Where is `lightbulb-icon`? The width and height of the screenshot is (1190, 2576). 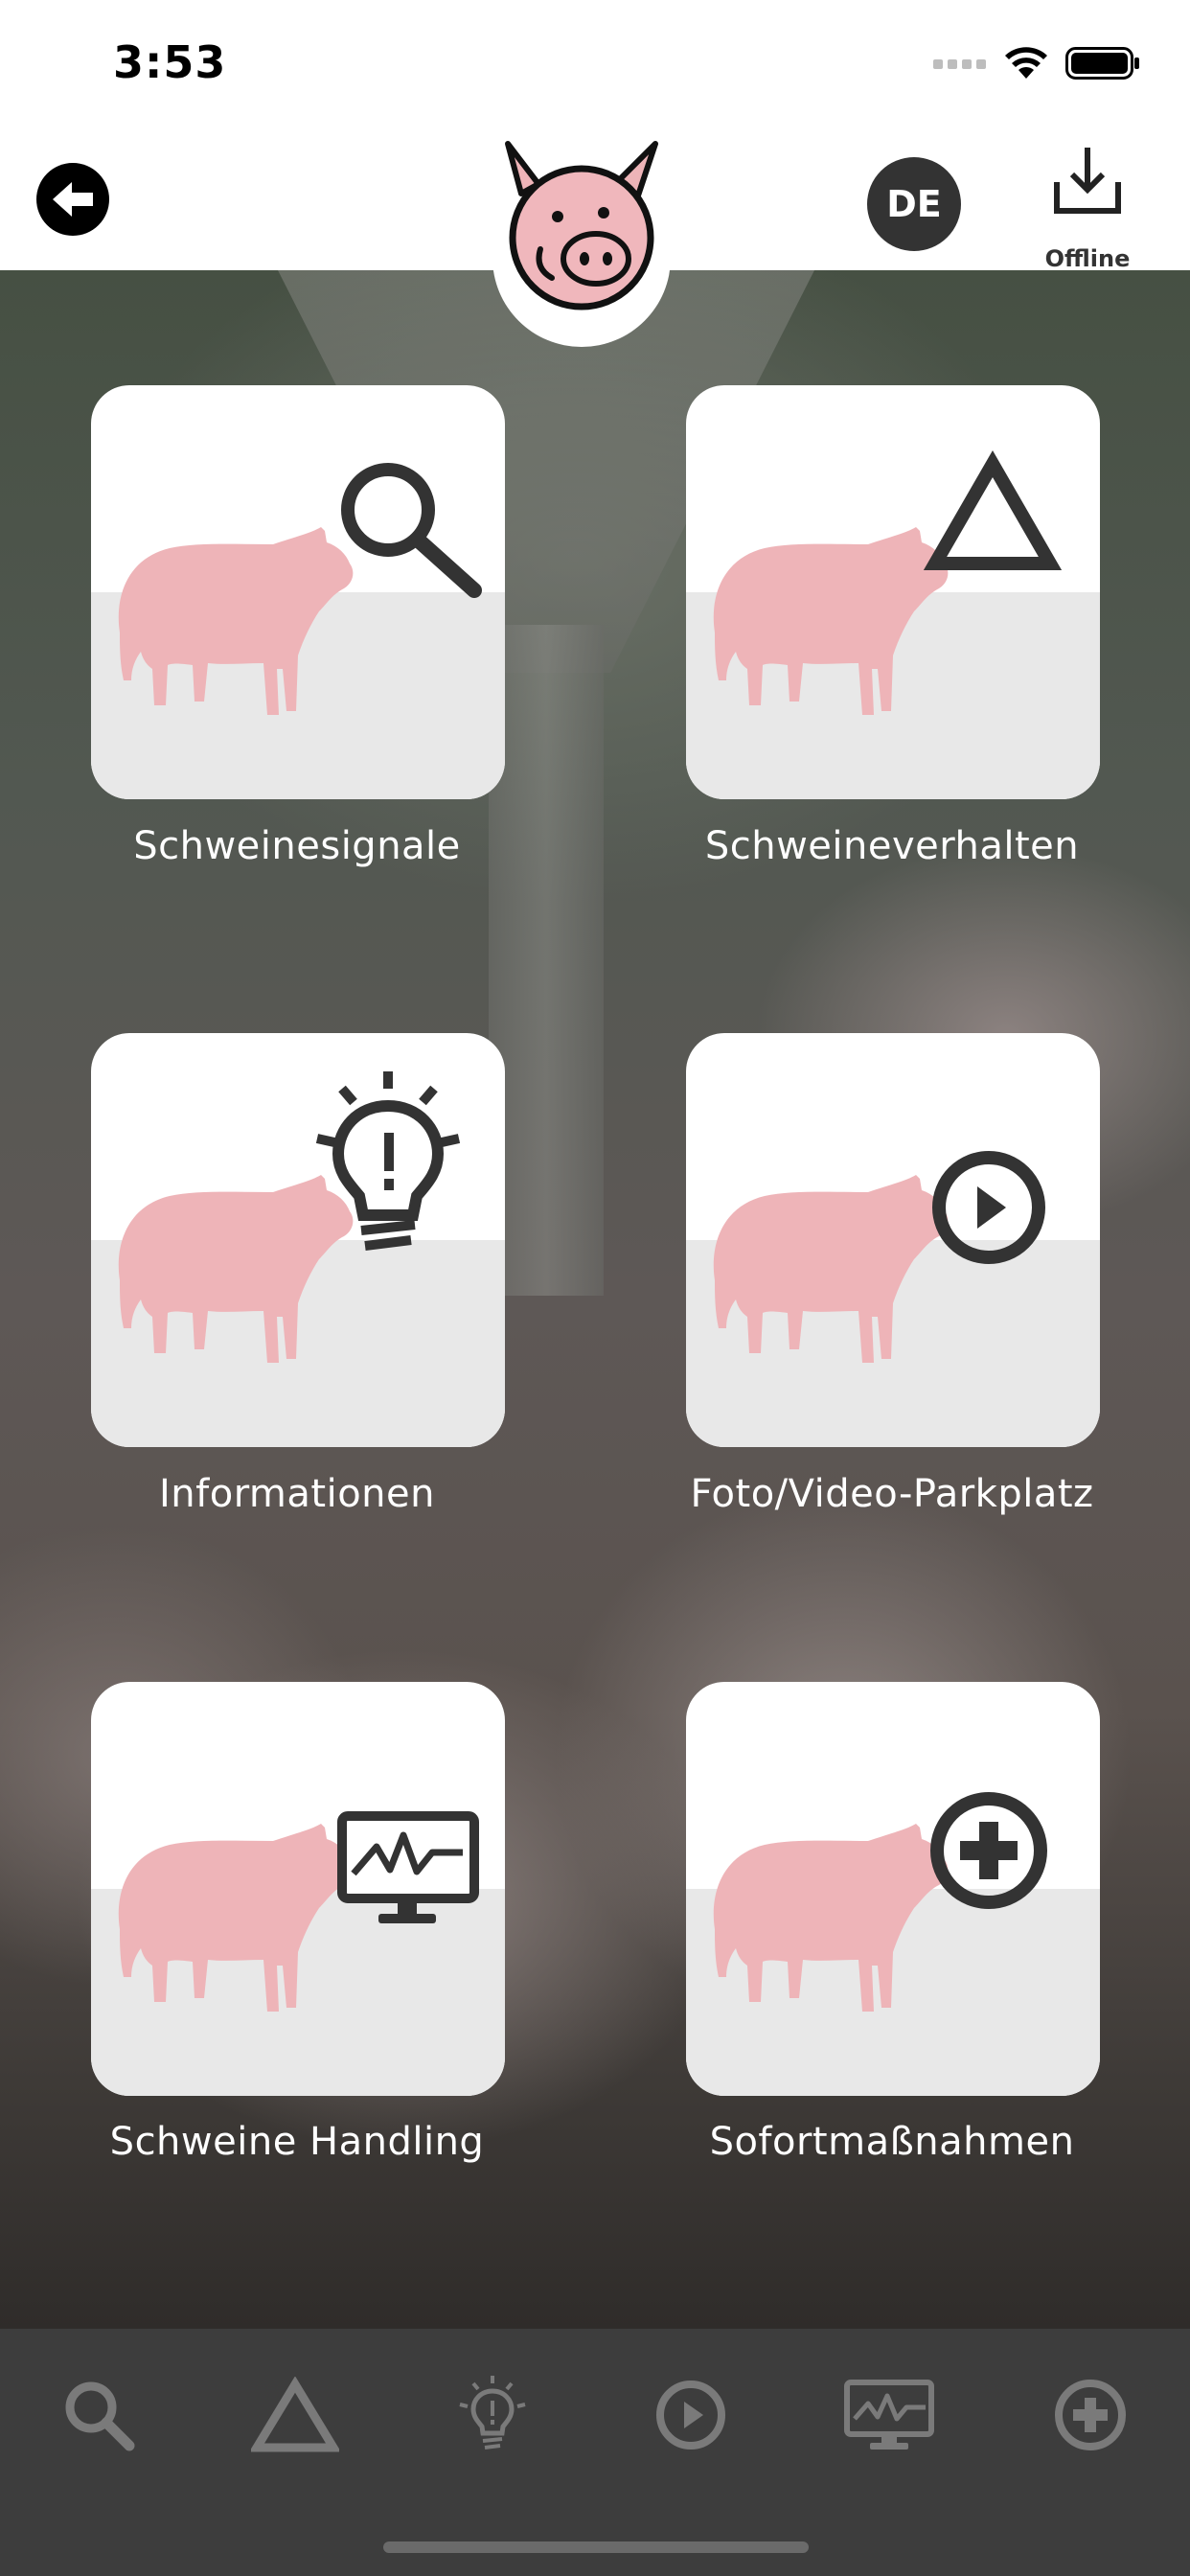 lightbulb-icon is located at coordinates (493, 2413).